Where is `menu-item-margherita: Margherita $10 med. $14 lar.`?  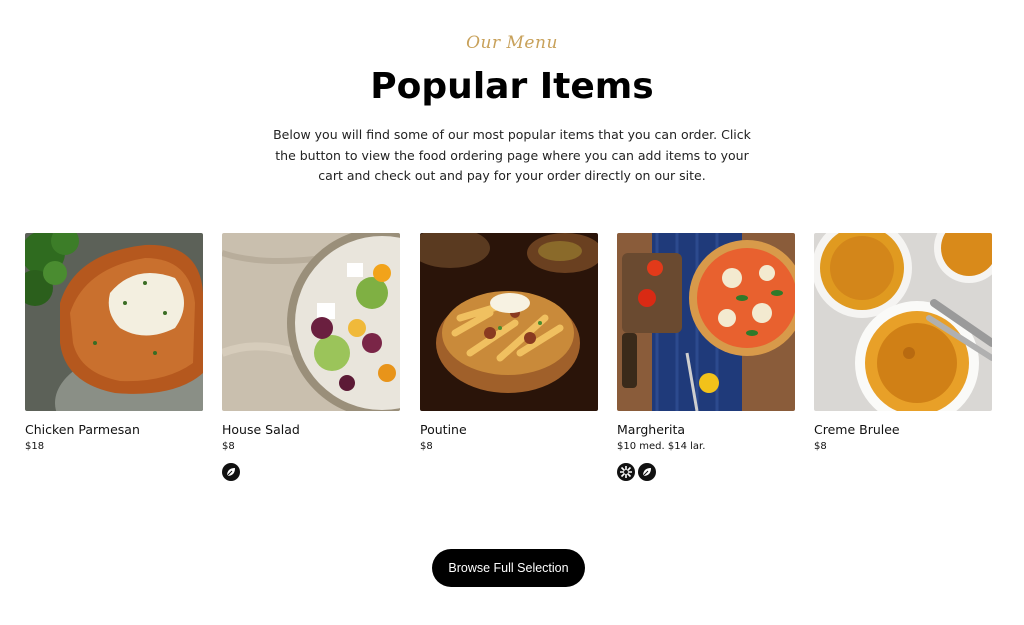 menu-item-margherita: Margherita $10 med. $14 lar. is located at coordinates (706, 357).